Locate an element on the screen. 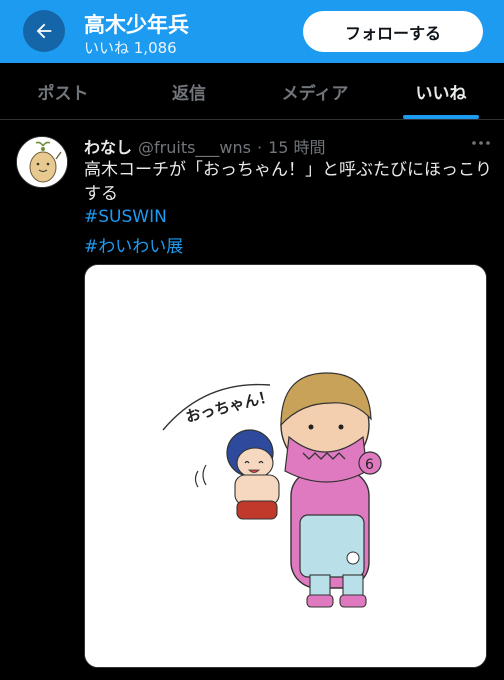 This screenshot has width=504, height=680. tab-posts: ポスト is located at coordinates (63, 91).